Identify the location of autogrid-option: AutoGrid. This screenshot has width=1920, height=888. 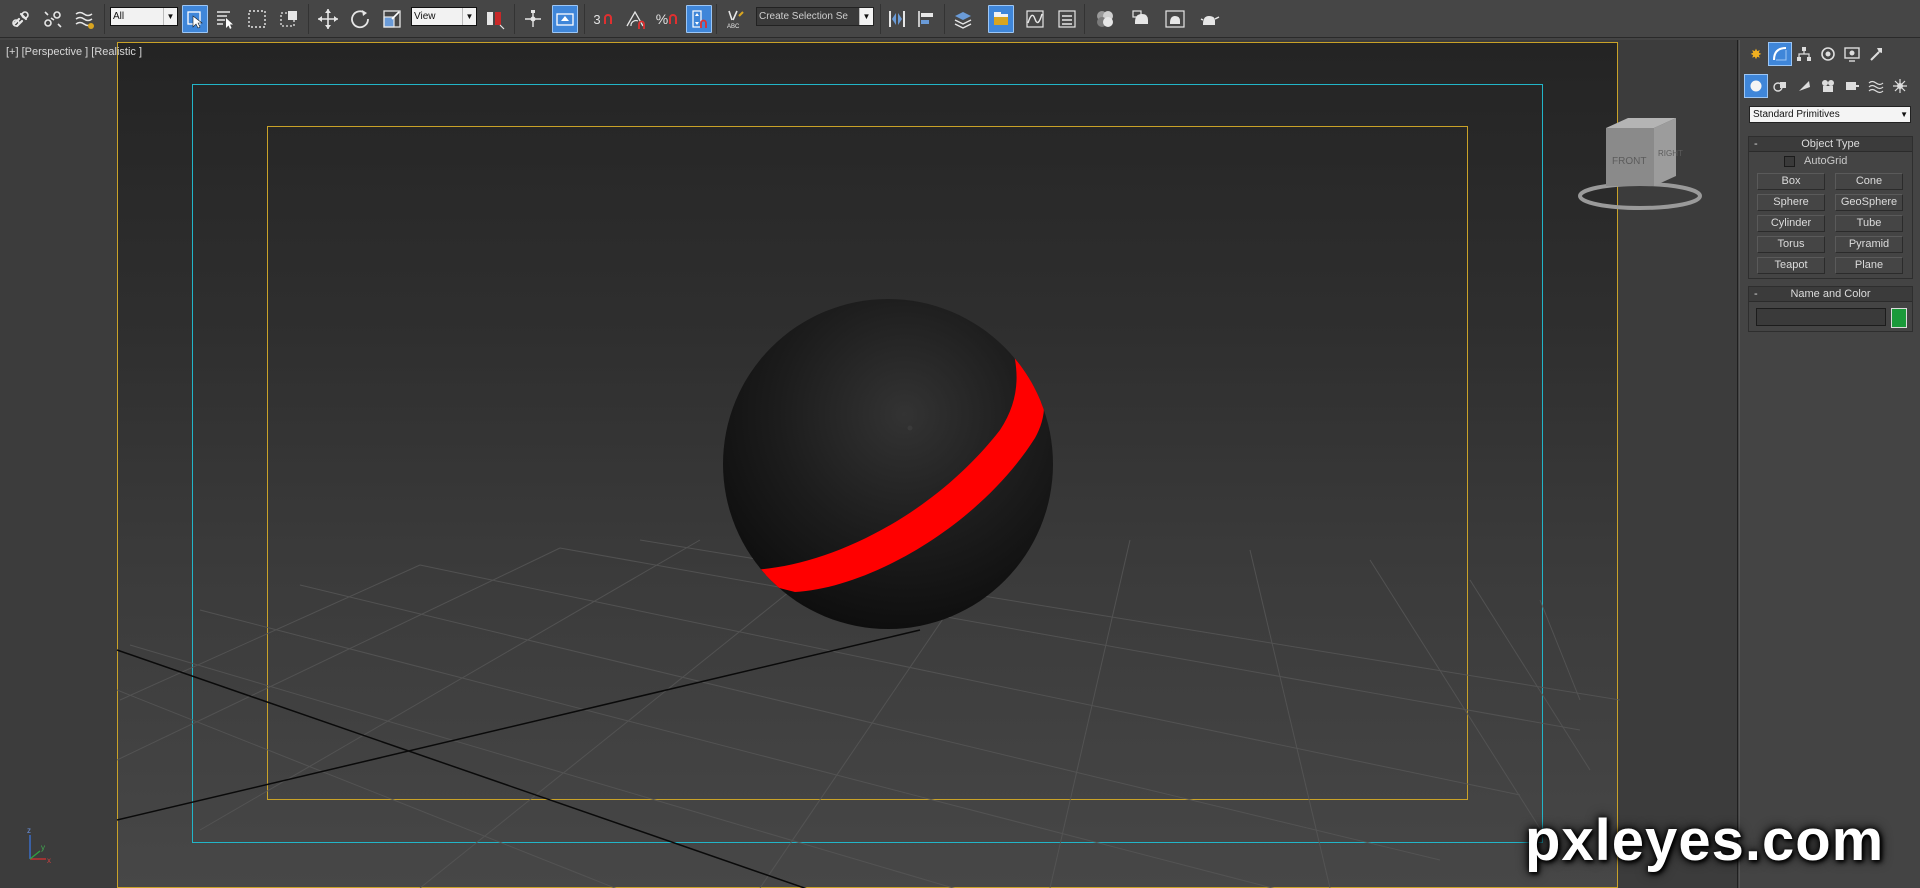
(1830, 162).